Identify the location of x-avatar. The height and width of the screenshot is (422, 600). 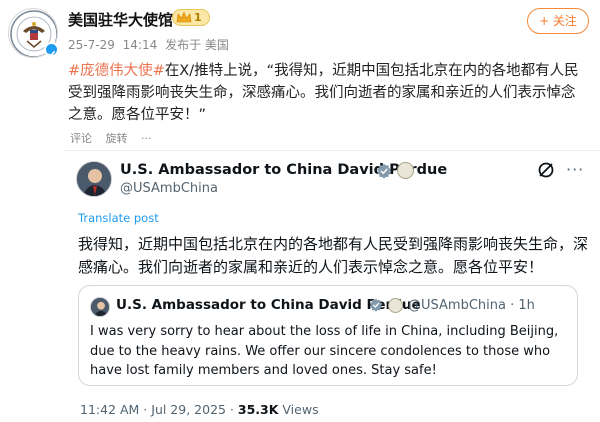
(94, 179).